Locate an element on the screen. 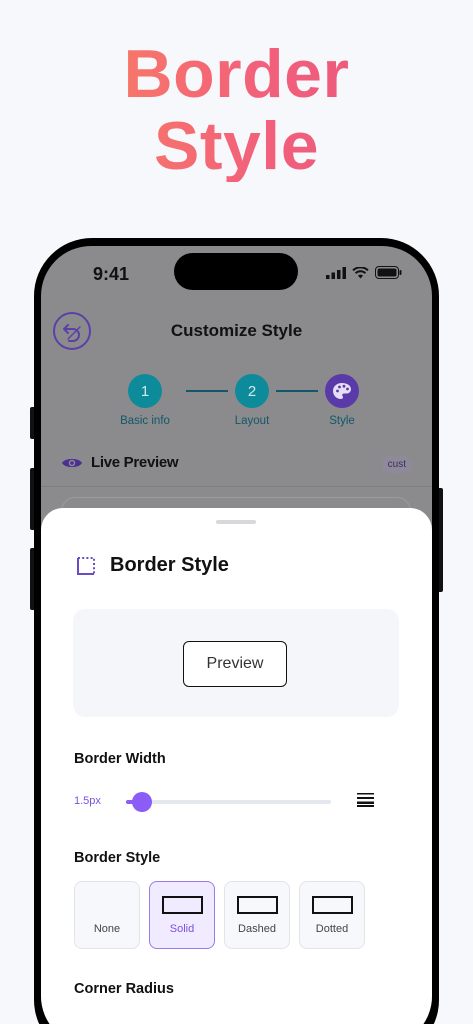  step-3-label: Style is located at coordinates (342, 421).